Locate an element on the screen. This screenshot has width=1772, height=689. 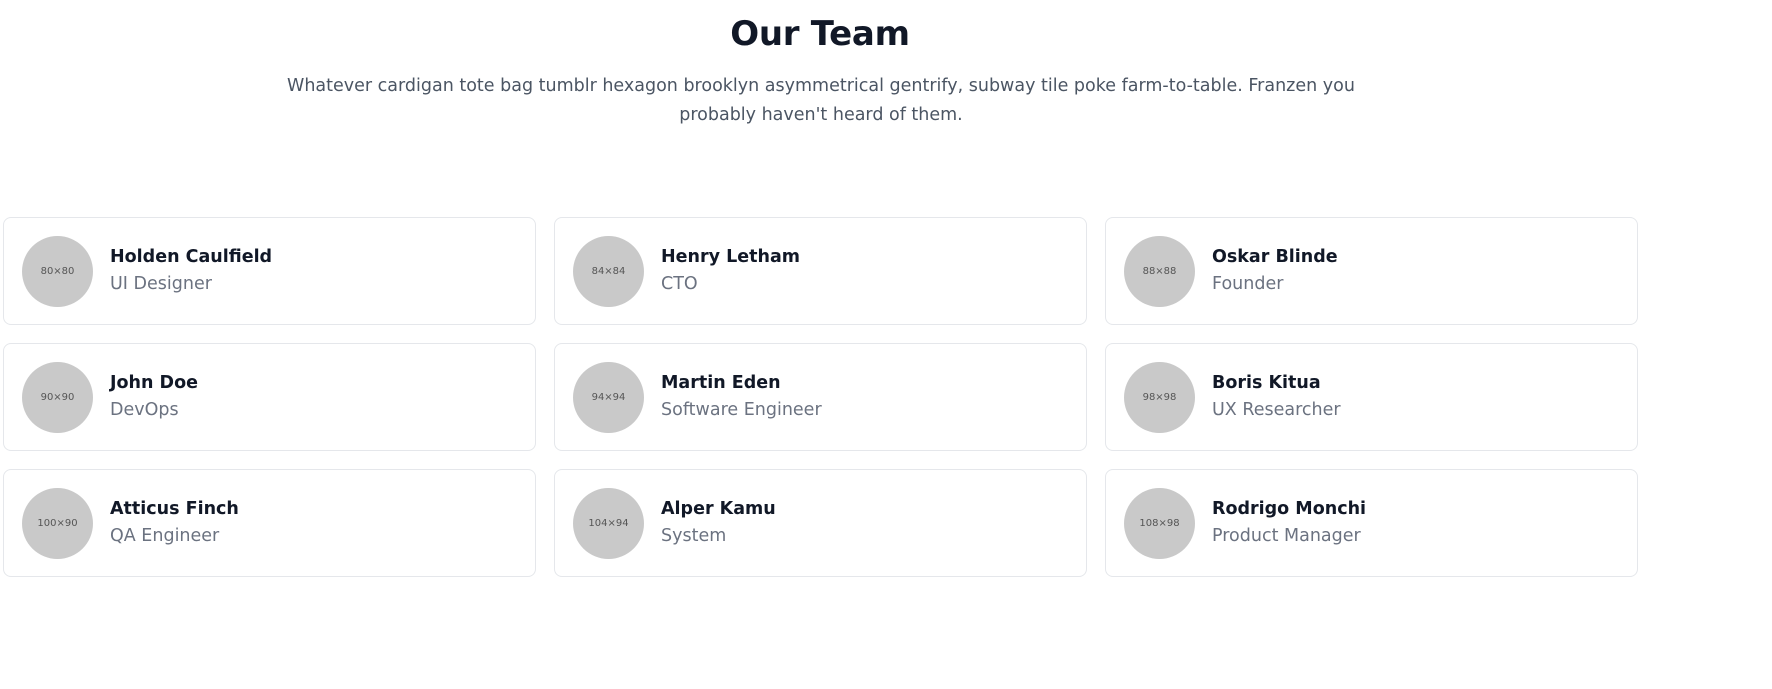
member-info: Atticus Finch QA Engineer is located at coordinates (174, 523).